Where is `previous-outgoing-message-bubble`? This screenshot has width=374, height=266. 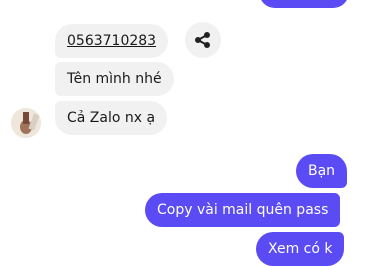 previous-outgoing-message-bubble is located at coordinates (304, 4).